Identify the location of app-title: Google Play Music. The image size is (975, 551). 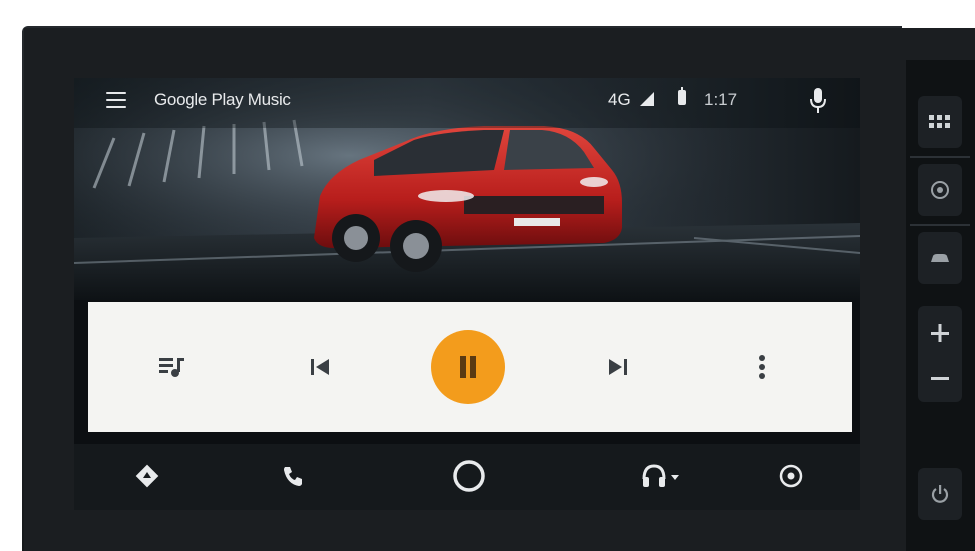
(222, 99).